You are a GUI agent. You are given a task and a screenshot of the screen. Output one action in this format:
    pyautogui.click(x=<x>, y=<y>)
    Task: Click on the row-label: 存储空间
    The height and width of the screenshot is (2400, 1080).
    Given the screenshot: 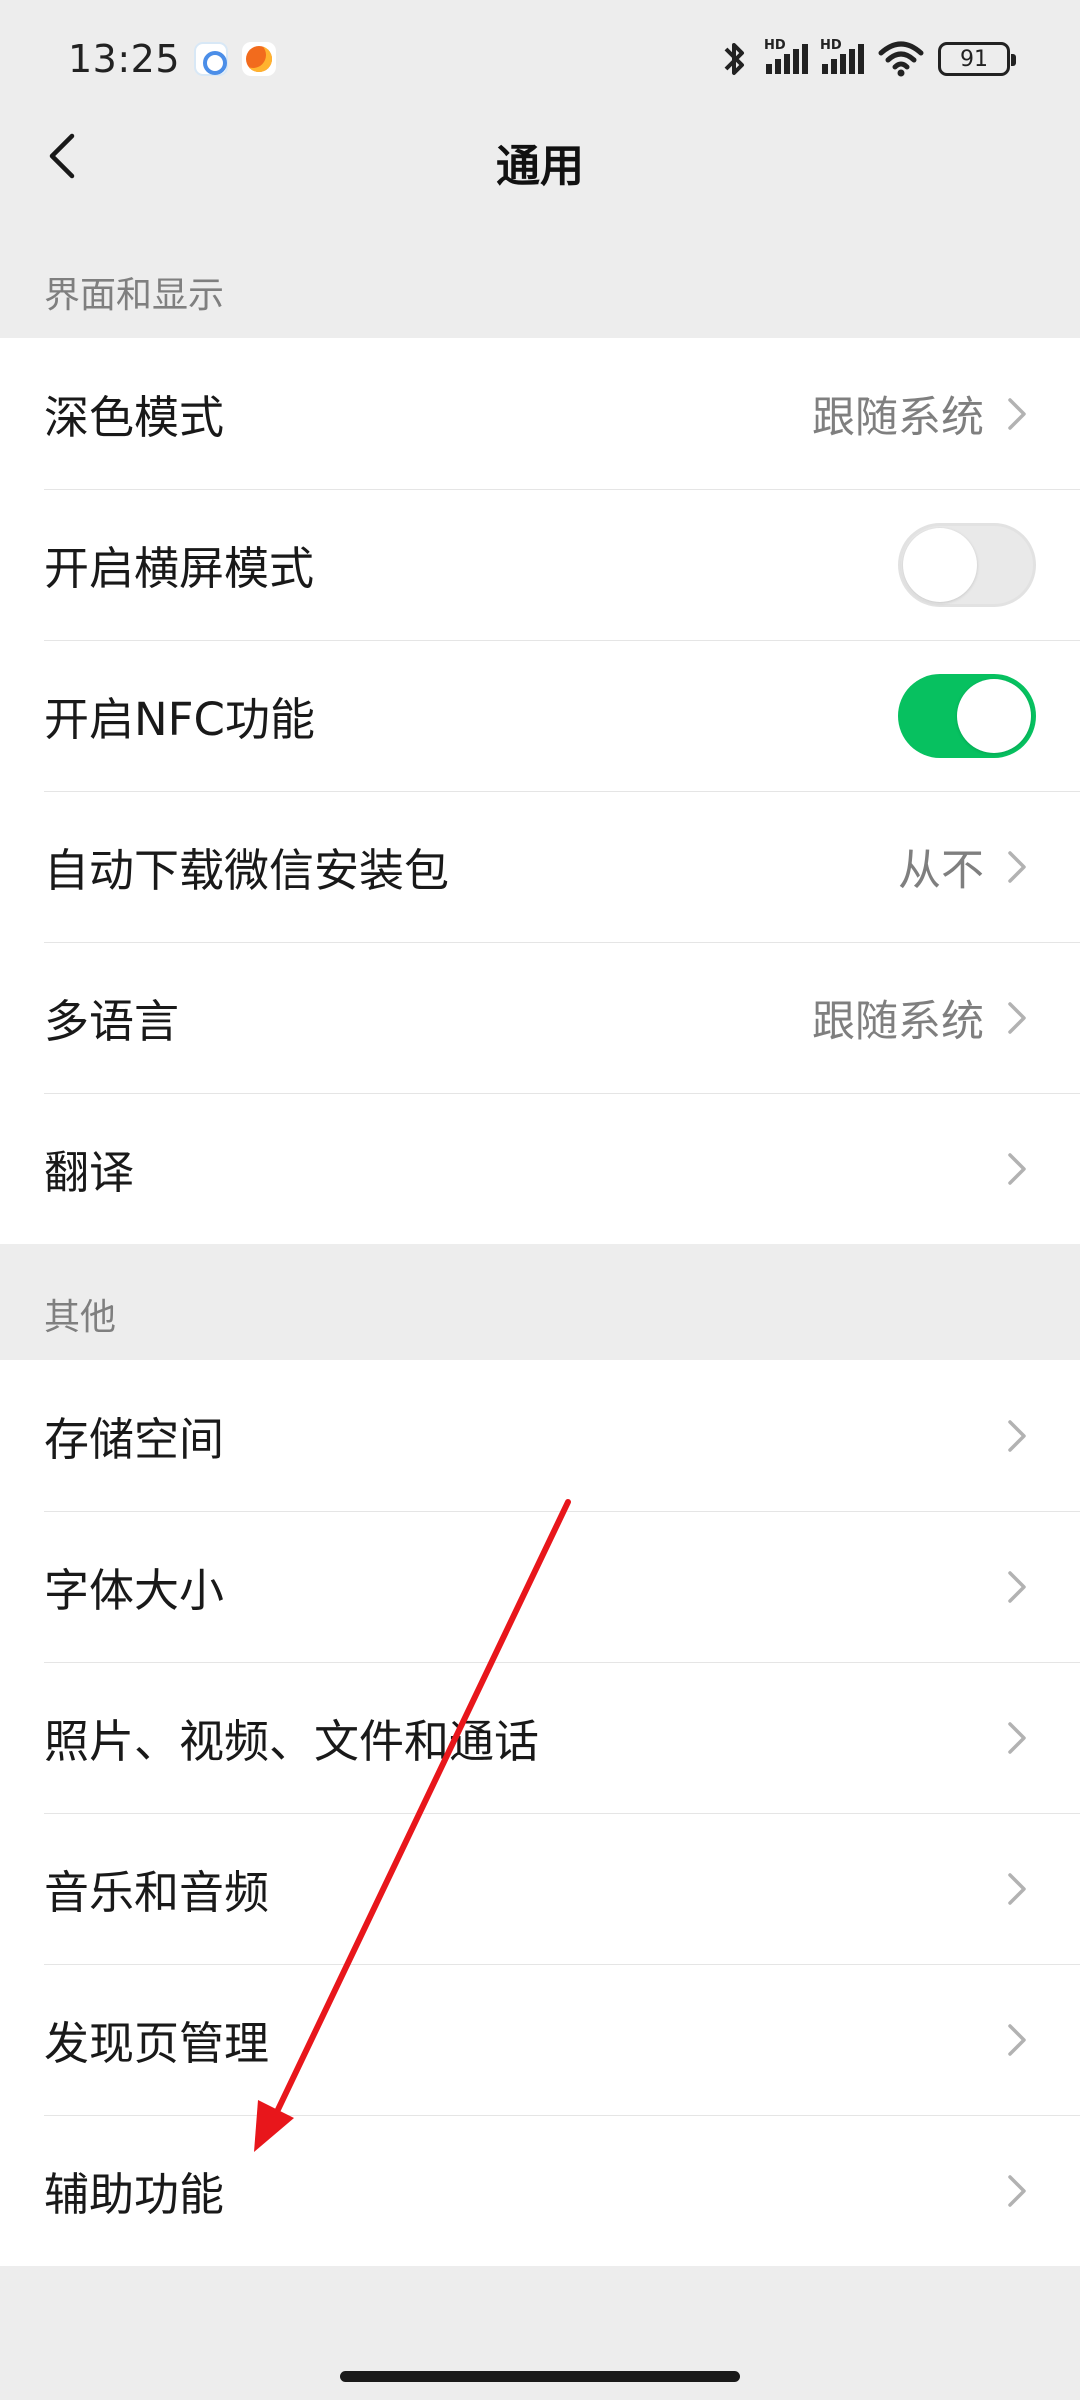 What is the action you would take?
    pyautogui.click(x=134, y=1439)
    